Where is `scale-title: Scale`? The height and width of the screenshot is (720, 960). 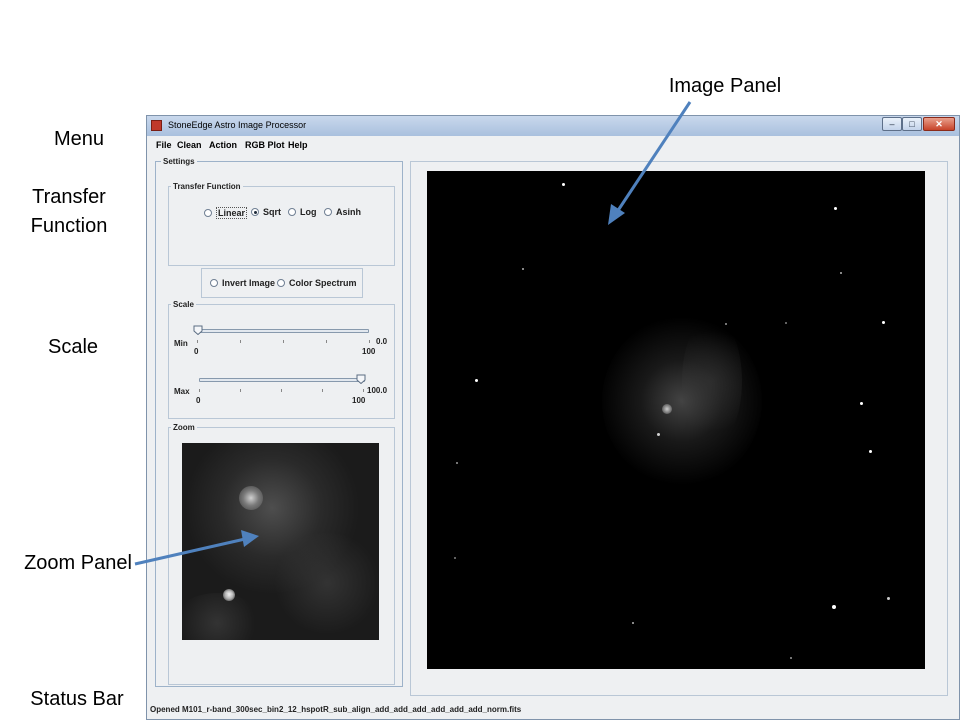
scale-title: Scale is located at coordinates (183, 304).